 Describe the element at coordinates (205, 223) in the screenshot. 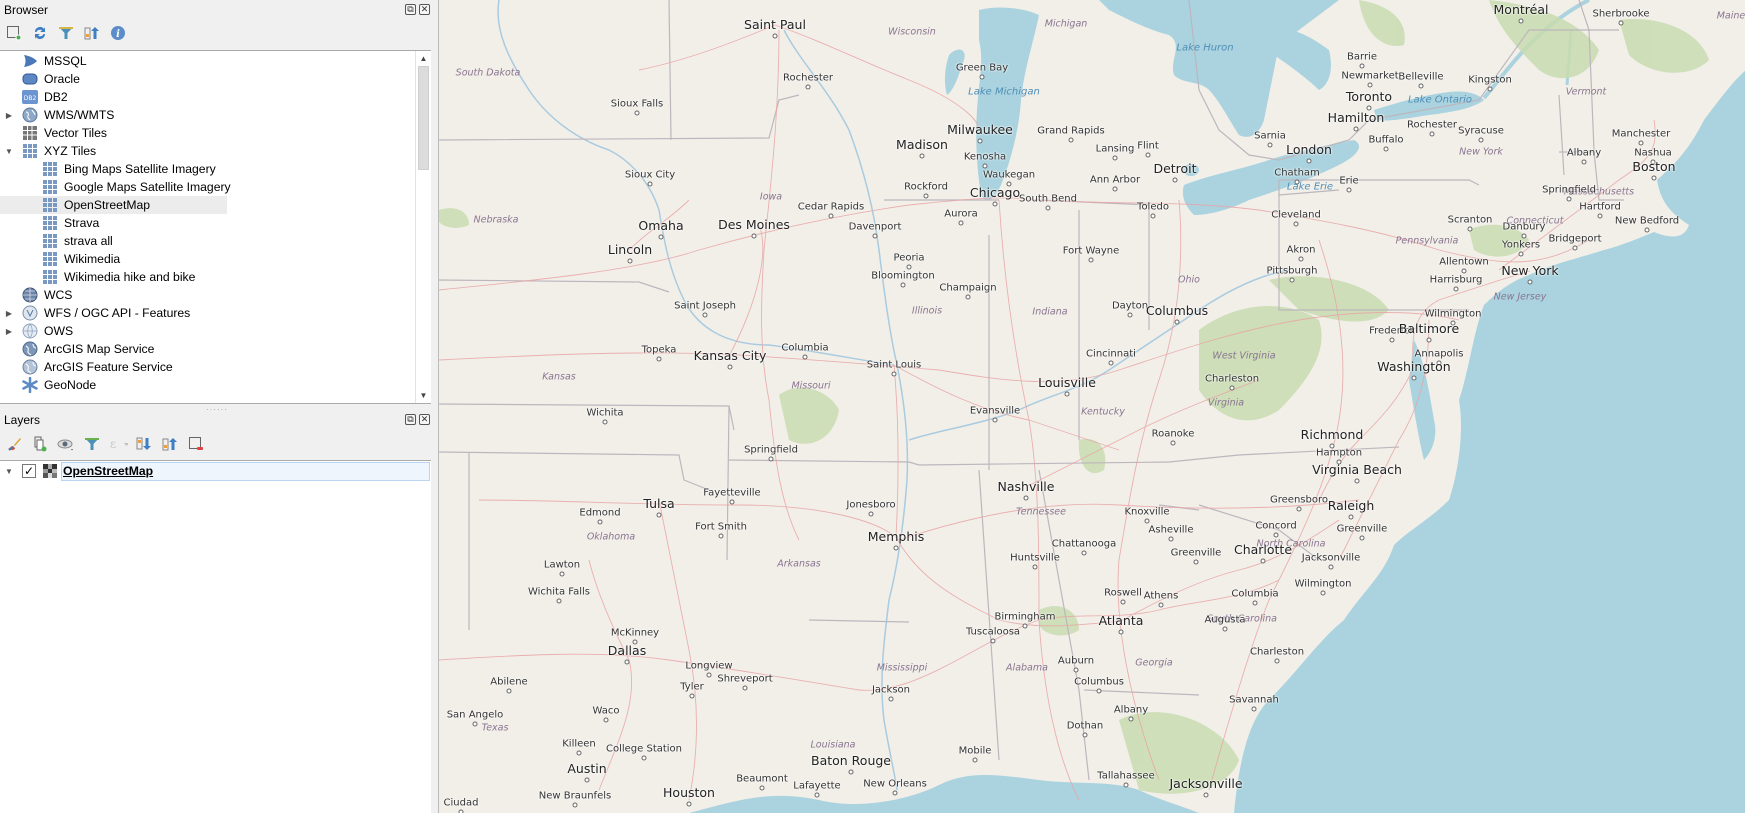

I see `browser-item: Strava` at that location.